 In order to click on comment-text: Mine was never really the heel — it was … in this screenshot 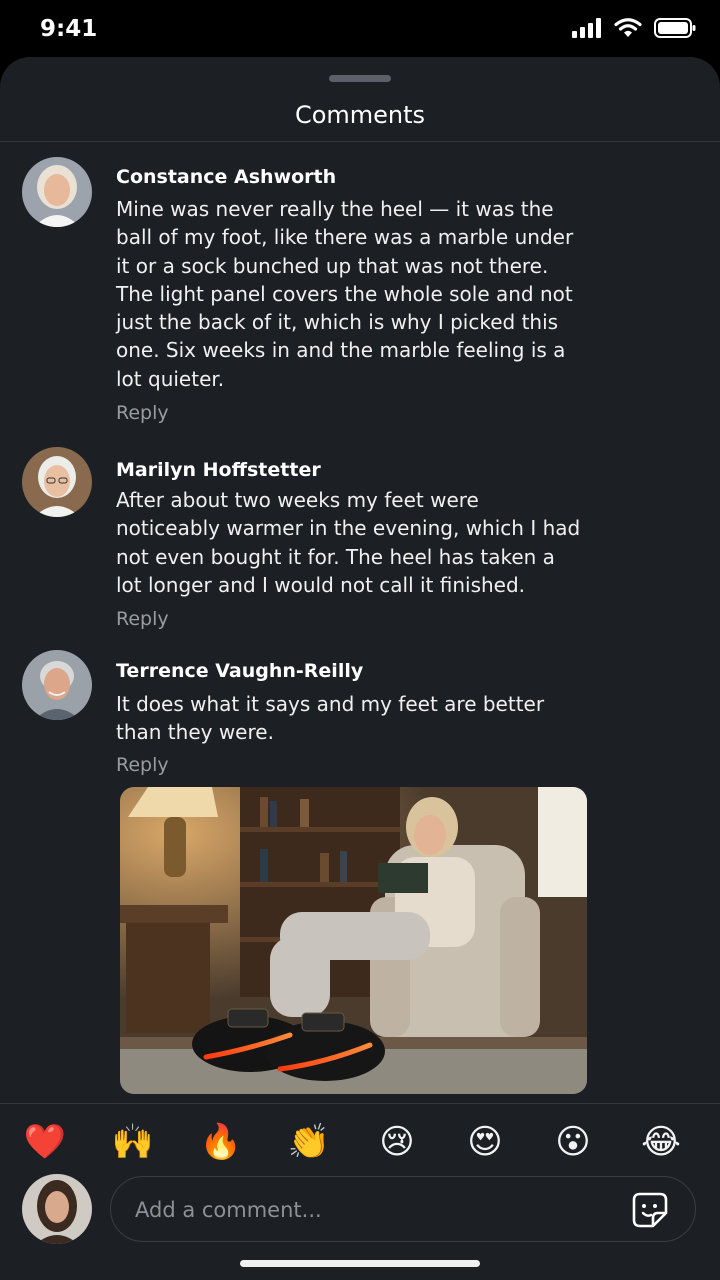, I will do `click(345, 294)`.